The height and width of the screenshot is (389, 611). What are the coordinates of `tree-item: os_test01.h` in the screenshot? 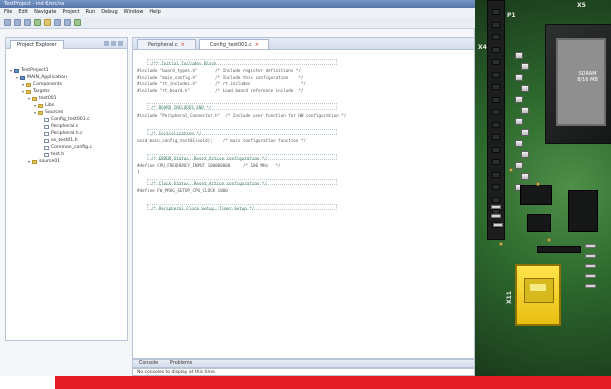 It's located at (66, 140).